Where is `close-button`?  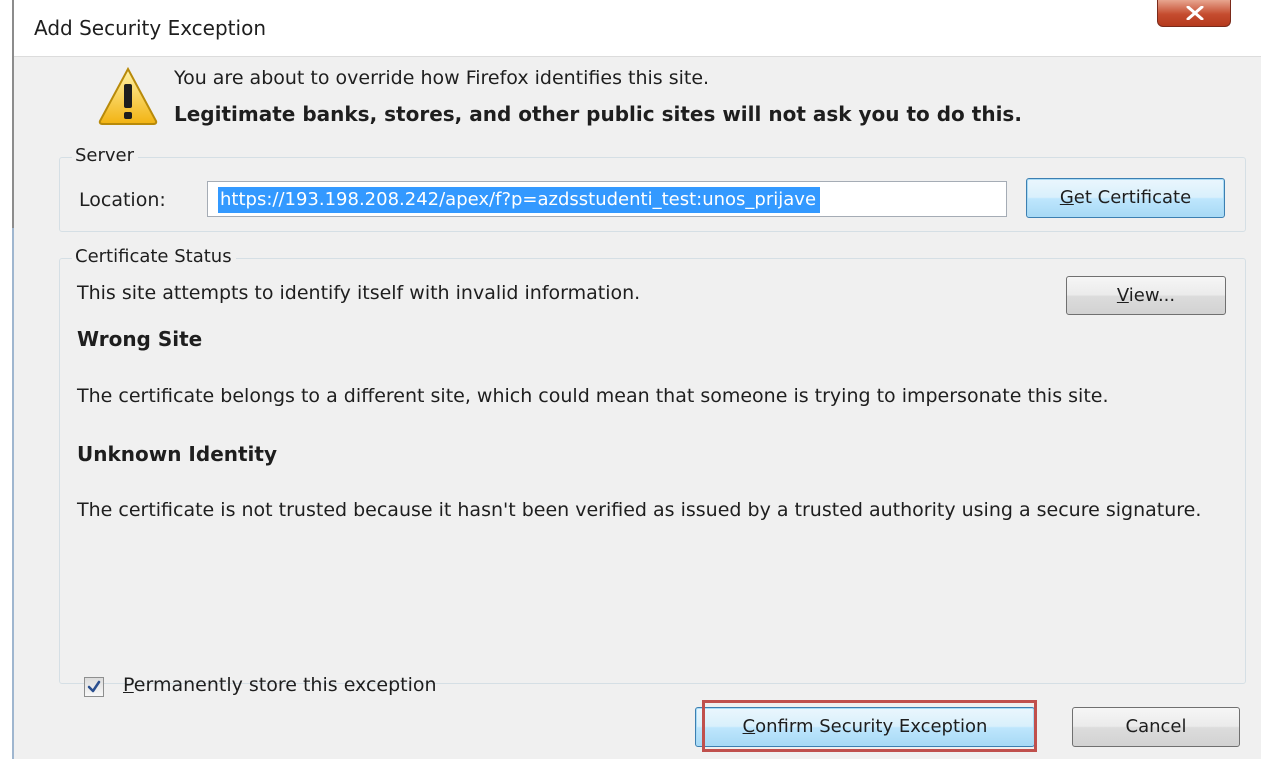 close-button is located at coordinates (1194, 13).